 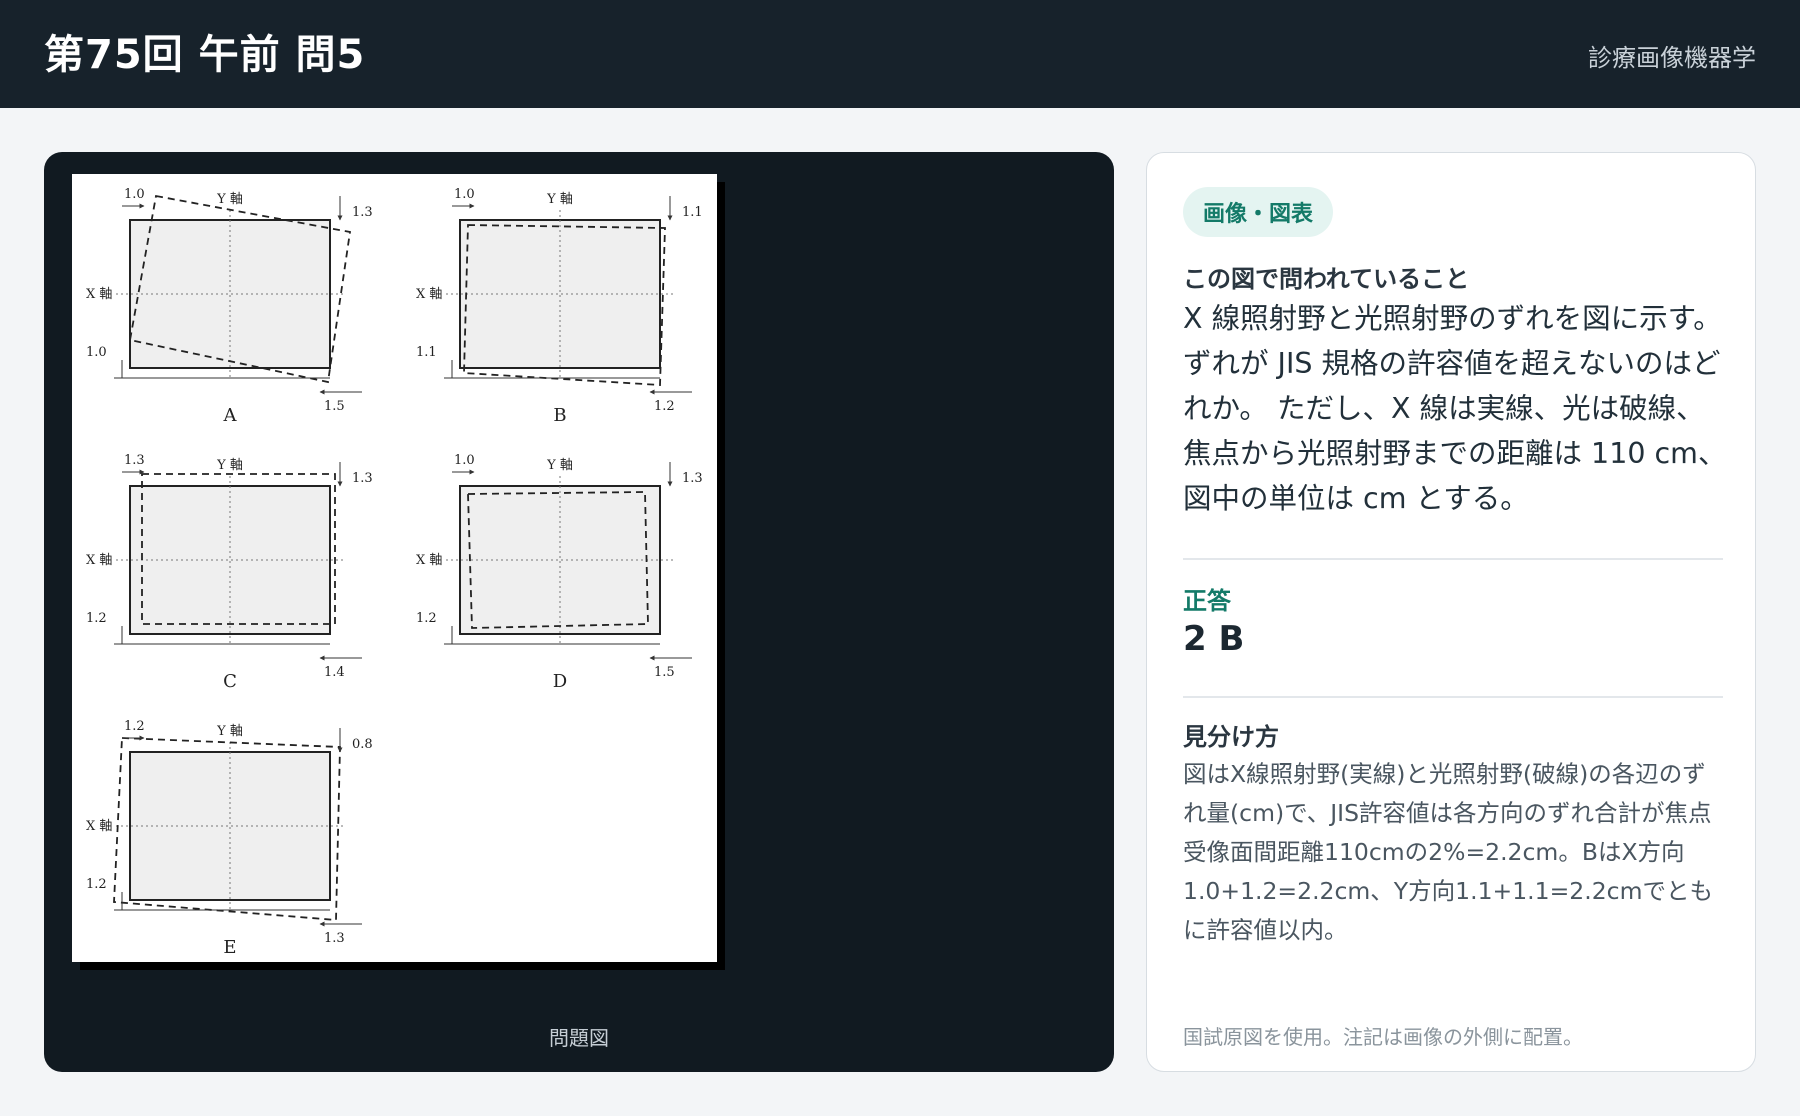 What do you see at coordinates (362, 744) in the screenshot?
I see `deviation-label: 0.8` at bounding box center [362, 744].